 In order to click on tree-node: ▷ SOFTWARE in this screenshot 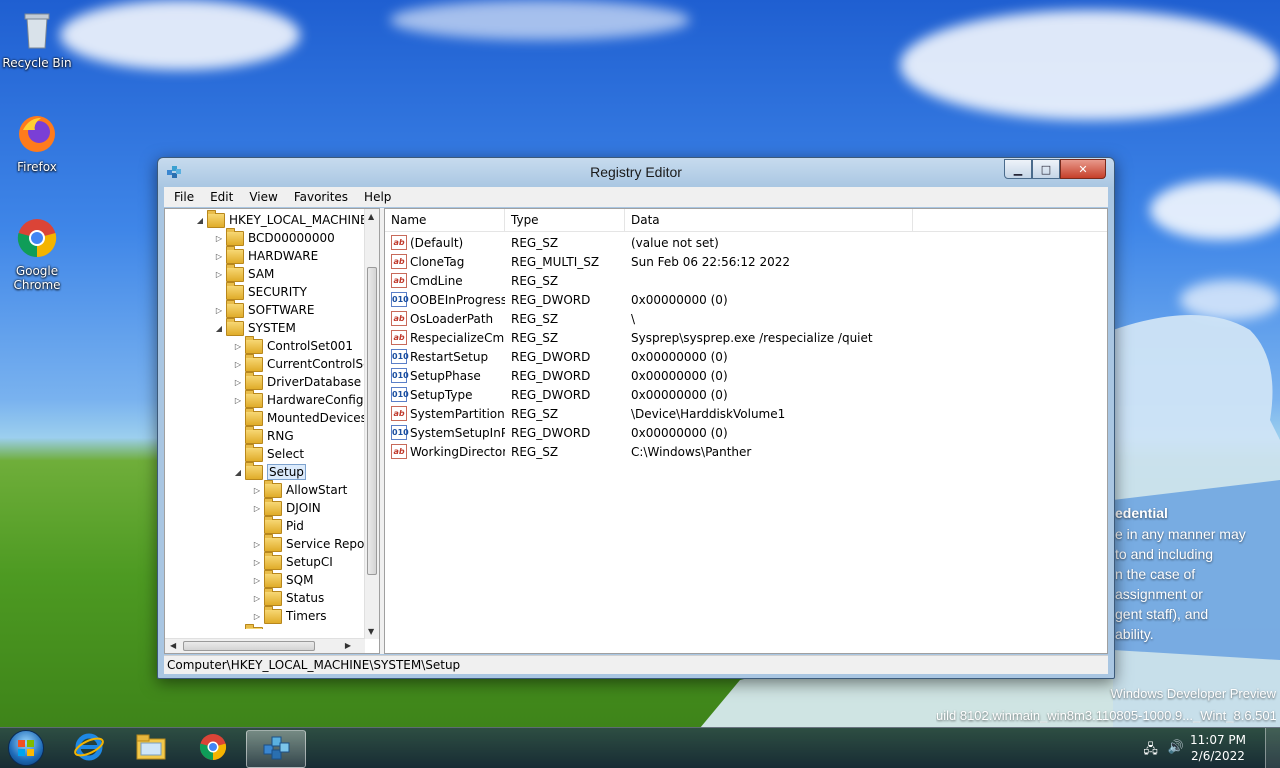, I will do `click(264, 309)`.